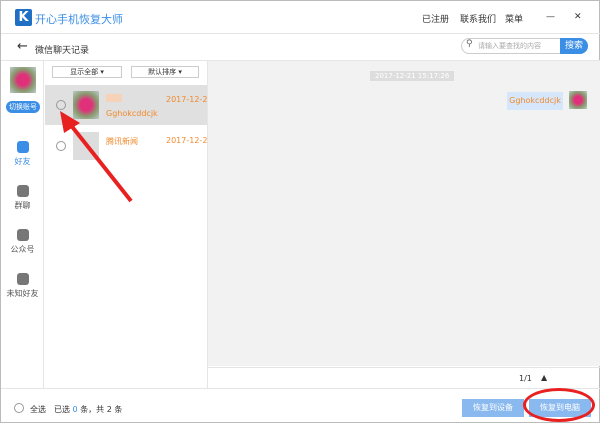 Image resolution: width=600 pixels, height=424 pixels. Describe the element at coordinates (118, 409) in the screenshot. I see `summary-suffix: 条` at that location.